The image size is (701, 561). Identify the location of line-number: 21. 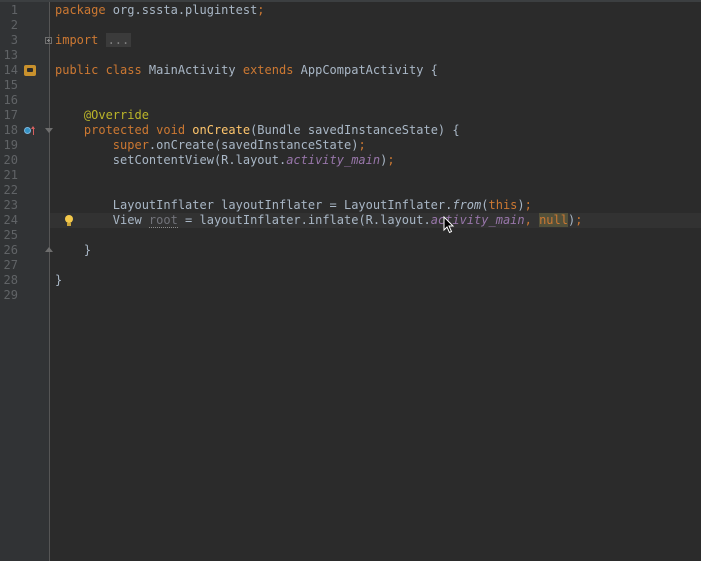
(10, 175).